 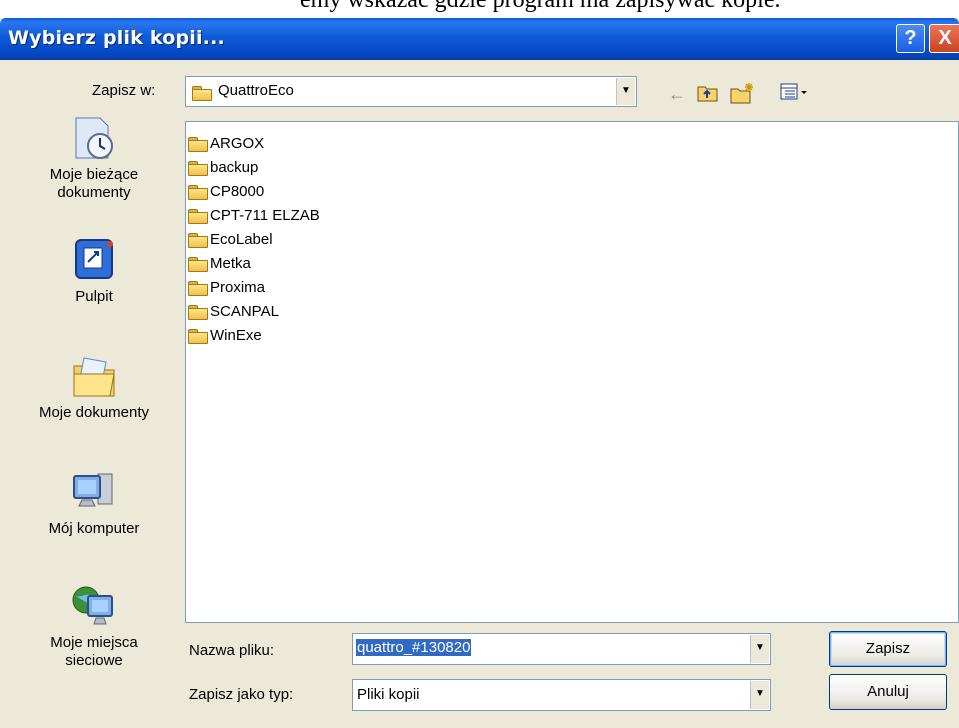 I want to click on close-button: X, so click(x=944, y=38).